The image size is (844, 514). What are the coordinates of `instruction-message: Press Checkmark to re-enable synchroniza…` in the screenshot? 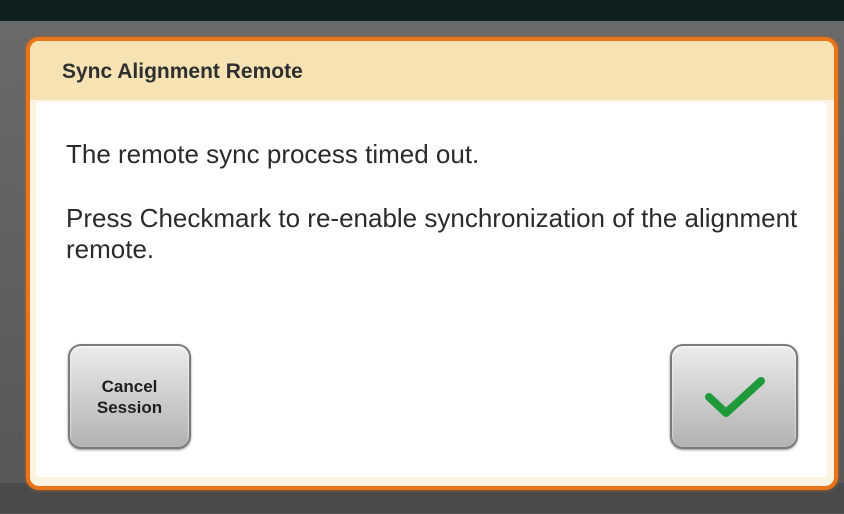 It's located at (432, 233).